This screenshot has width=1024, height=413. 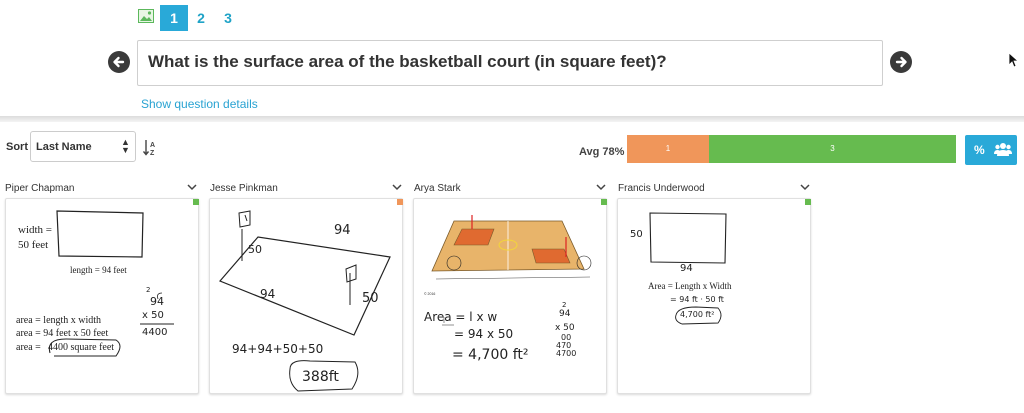 What do you see at coordinates (1003, 149) in the screenshot?
I see `users-icon` at bounding box center [1003, 149].